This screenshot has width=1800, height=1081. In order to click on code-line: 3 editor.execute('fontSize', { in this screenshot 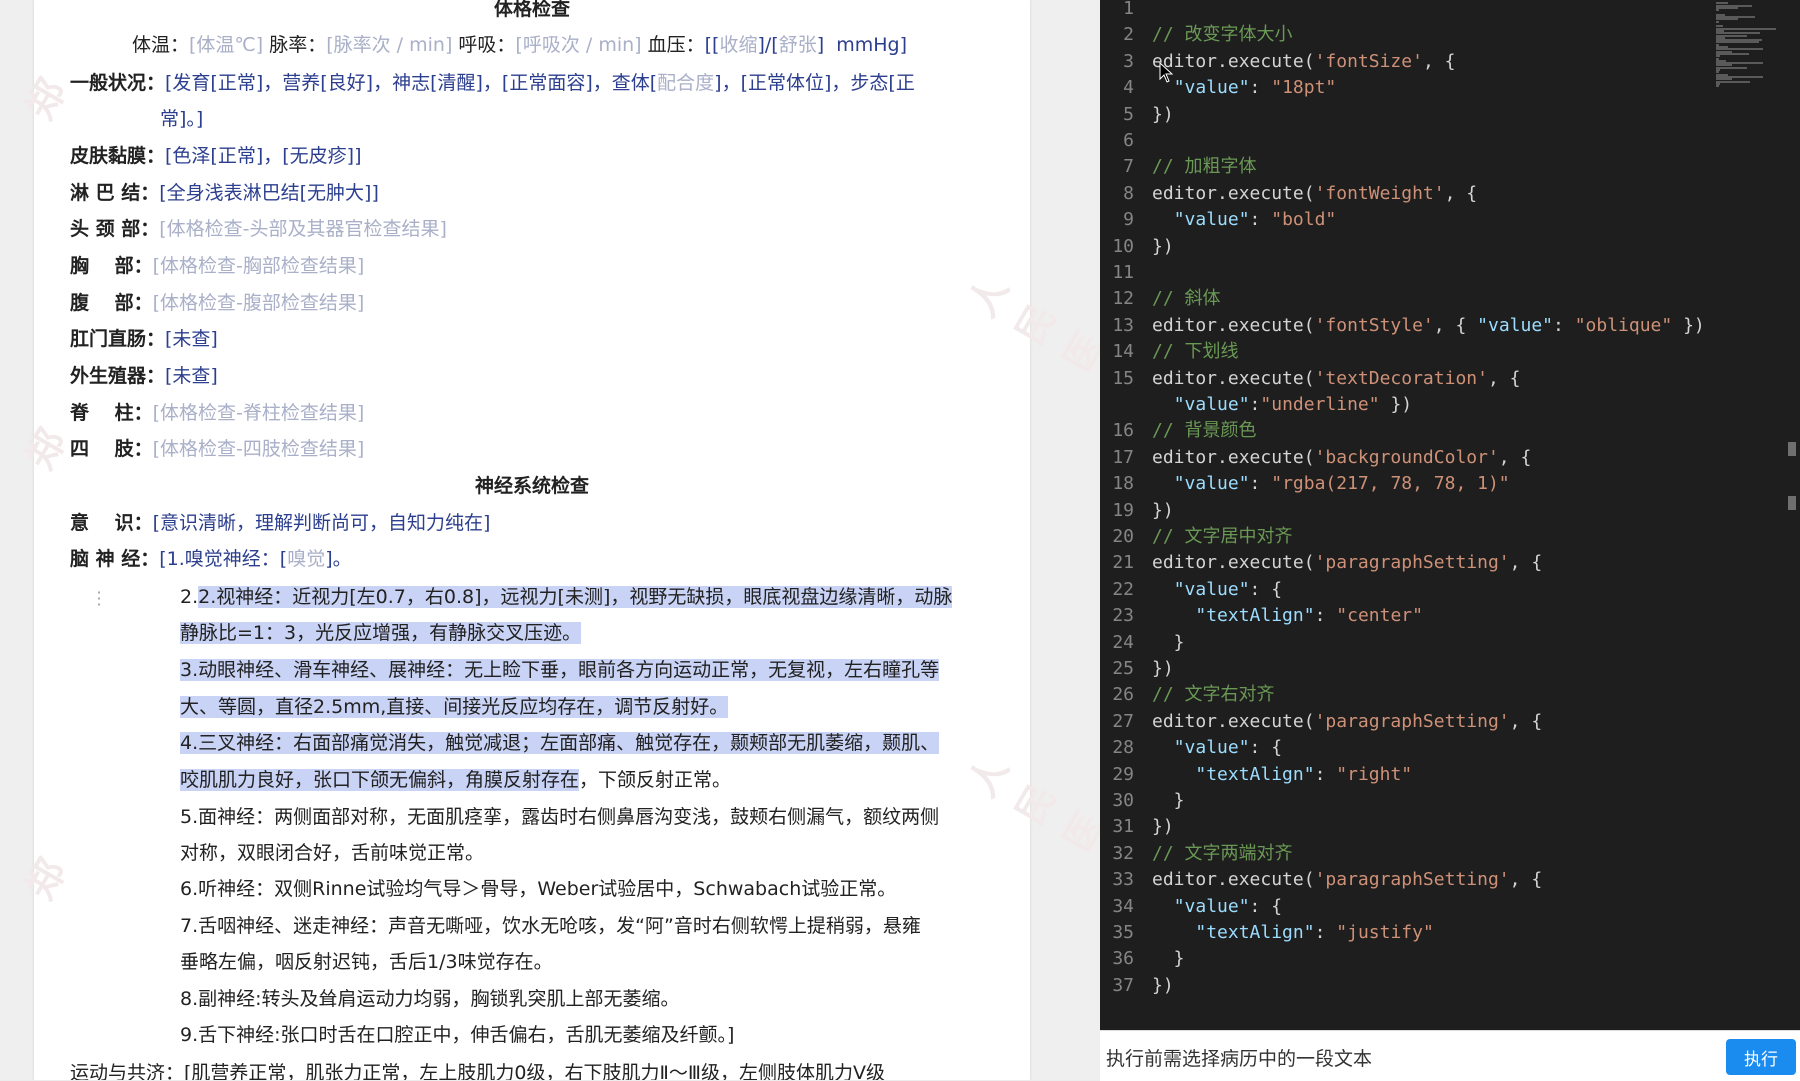, I will do `click(1445, 62)`.